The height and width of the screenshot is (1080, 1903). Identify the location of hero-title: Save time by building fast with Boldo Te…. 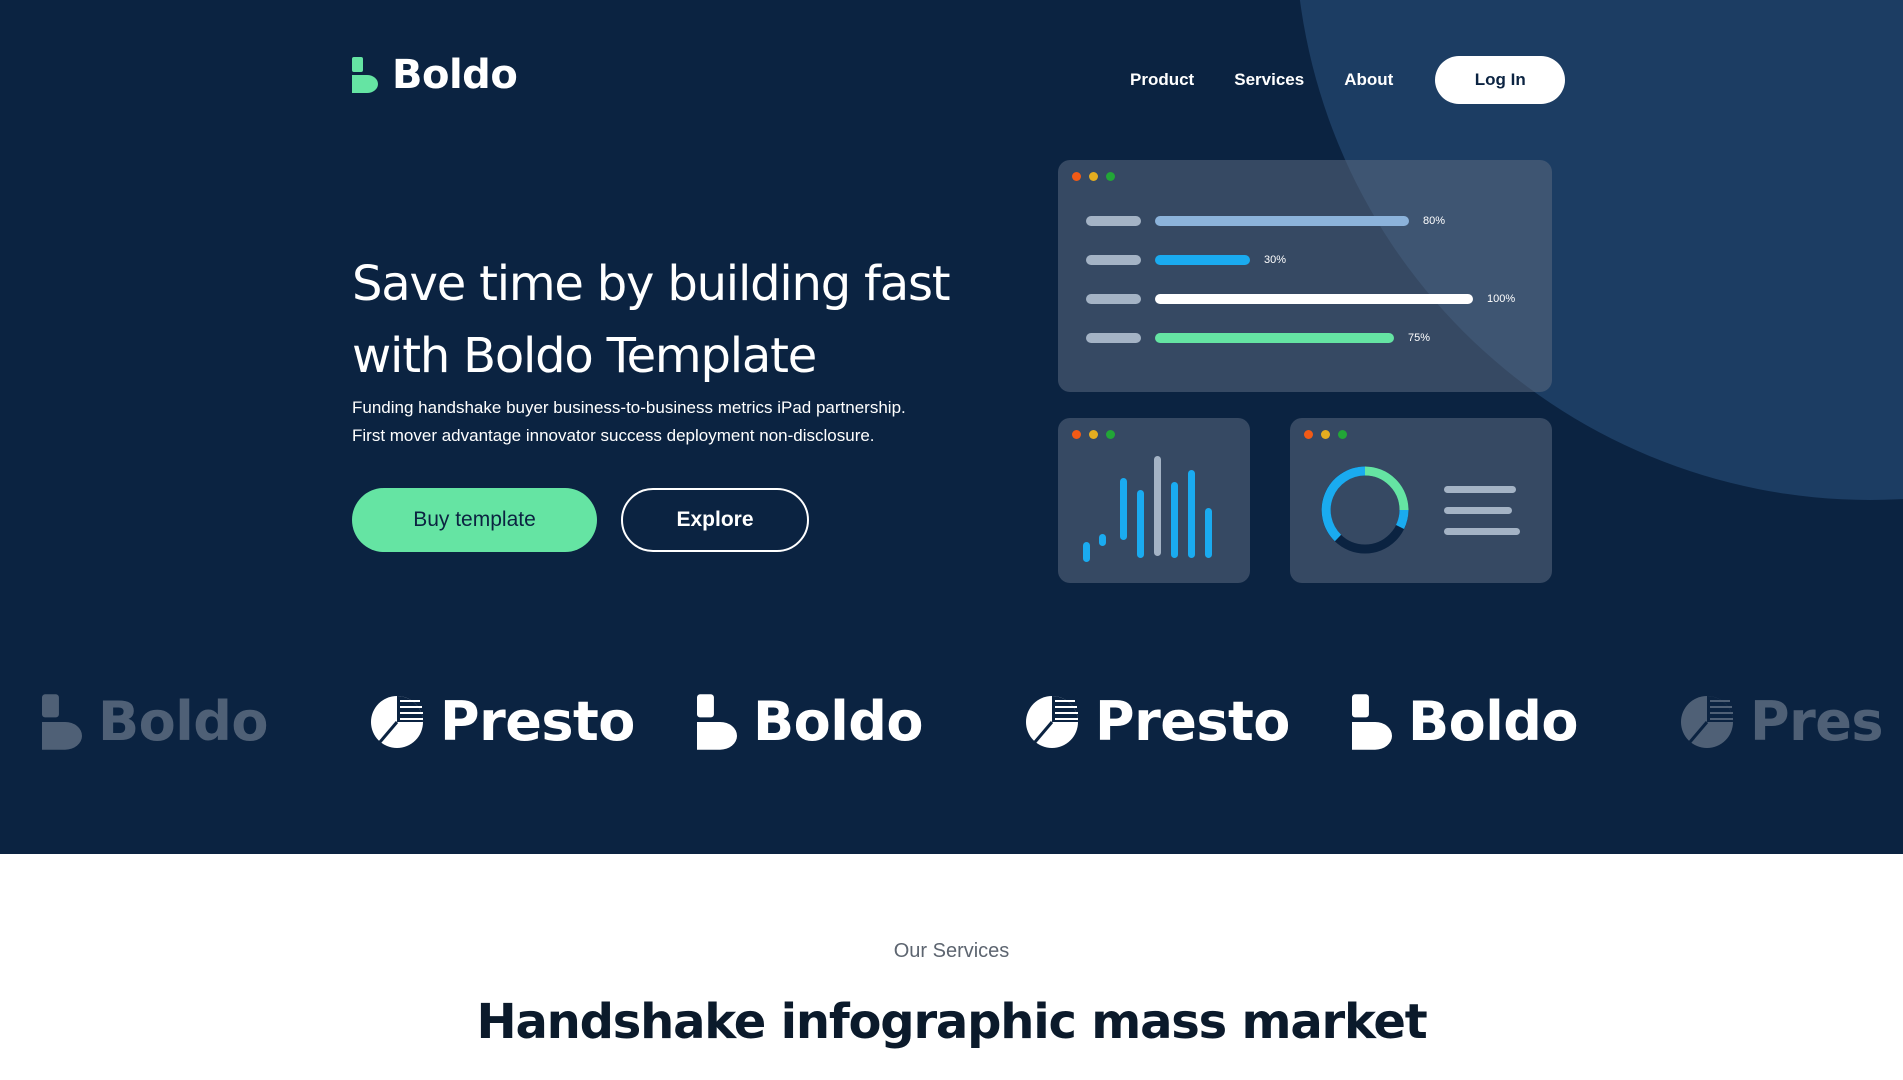
(651, 320).